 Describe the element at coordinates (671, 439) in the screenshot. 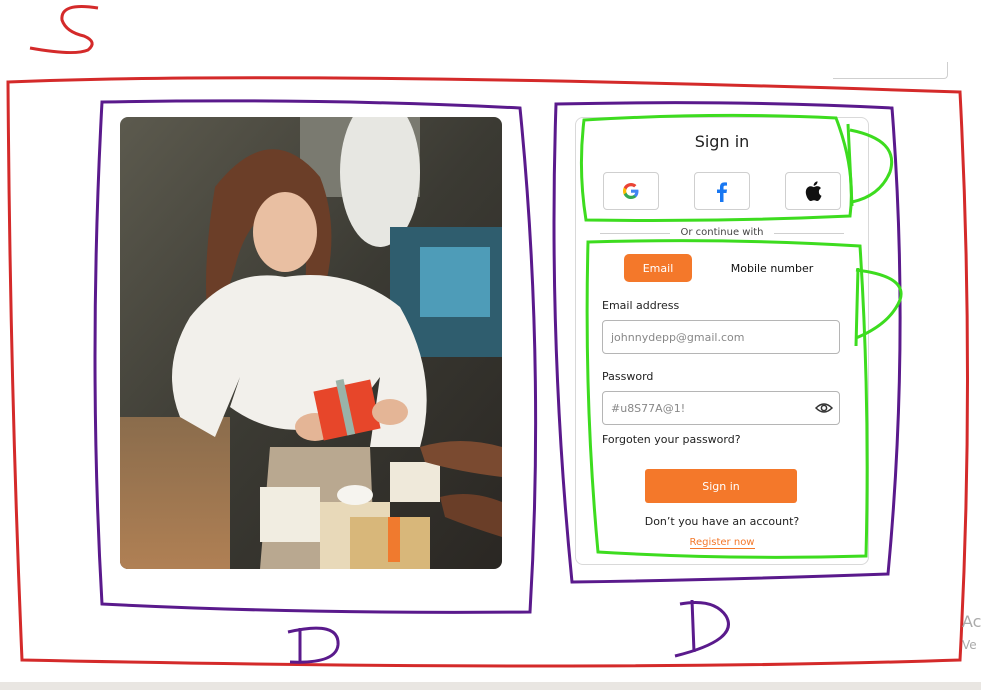

I see `forgot-password-link: Forgoten your password?` at that location.